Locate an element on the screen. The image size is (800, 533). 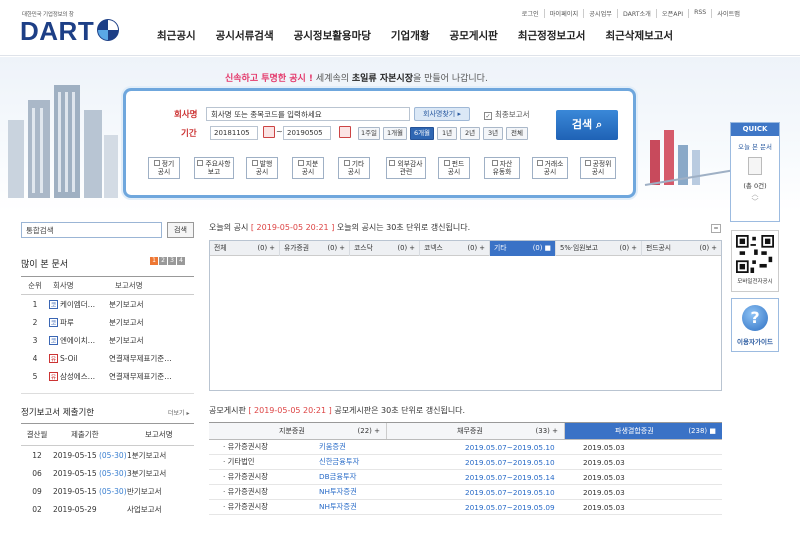
qr-code-icon is located at coordinates (755, 254).